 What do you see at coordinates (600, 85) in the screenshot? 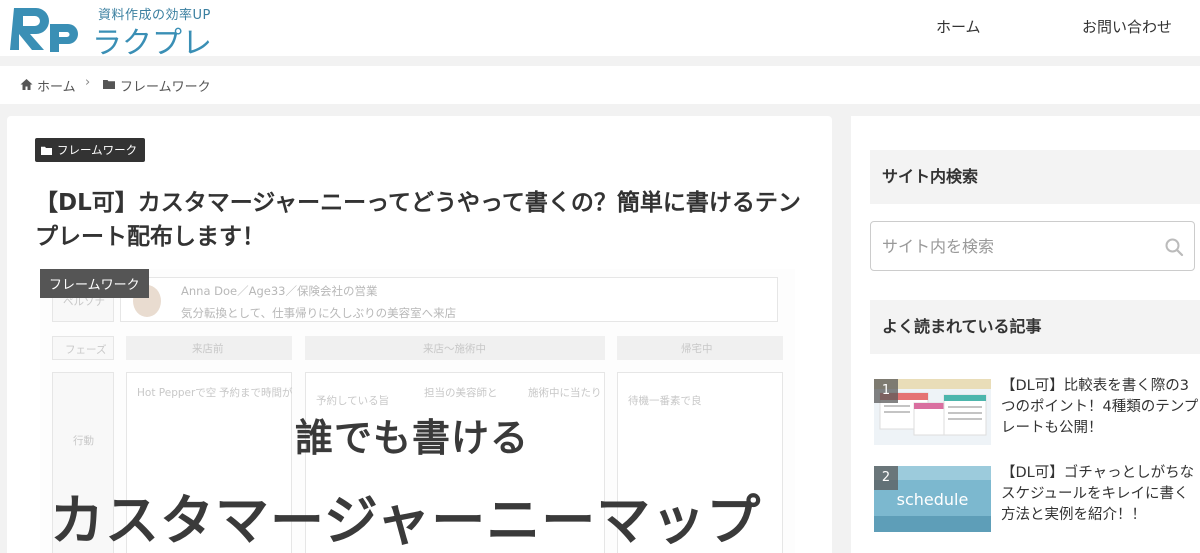
I see `breadcrumb: ホーム › フレームワーク` at bounding box center [600, 85].